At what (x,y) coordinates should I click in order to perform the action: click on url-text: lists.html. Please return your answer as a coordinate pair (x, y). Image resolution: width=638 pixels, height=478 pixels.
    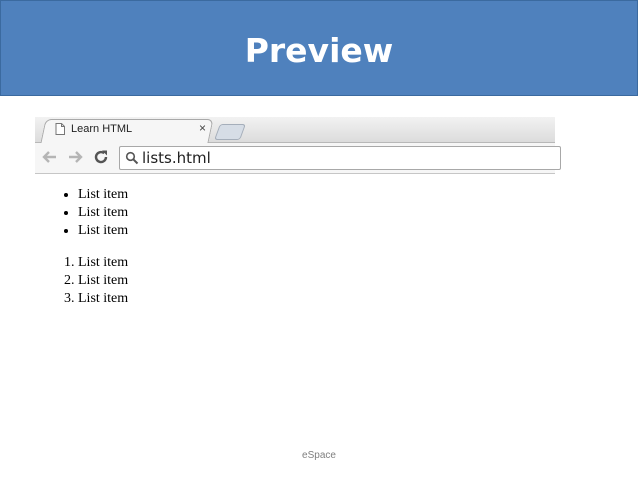
    Looking at the image, I should click on (176, 158).